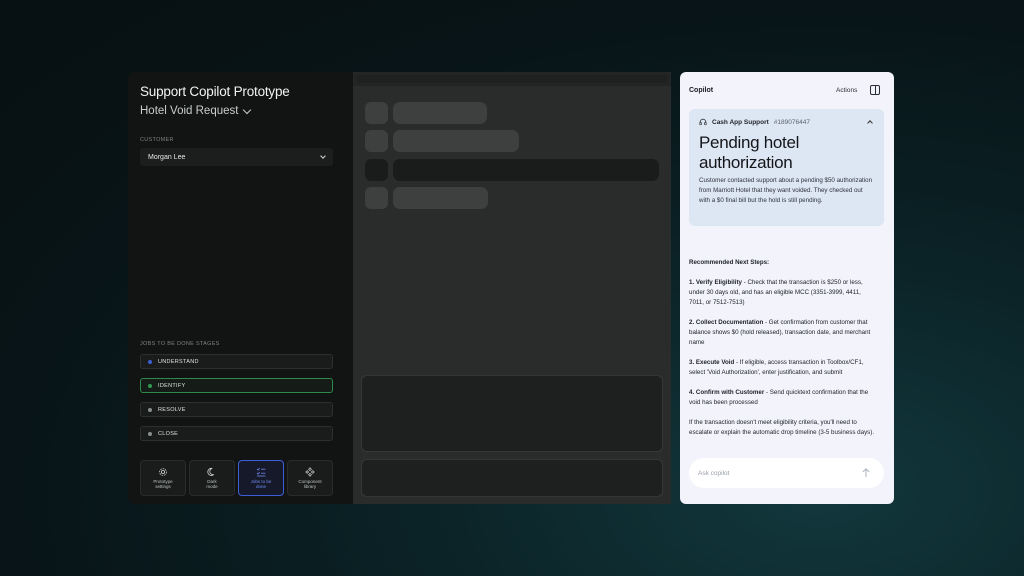 This screenshot has height=576, width=1024. I want to click on tool-label: Dark, so click(212, 481).